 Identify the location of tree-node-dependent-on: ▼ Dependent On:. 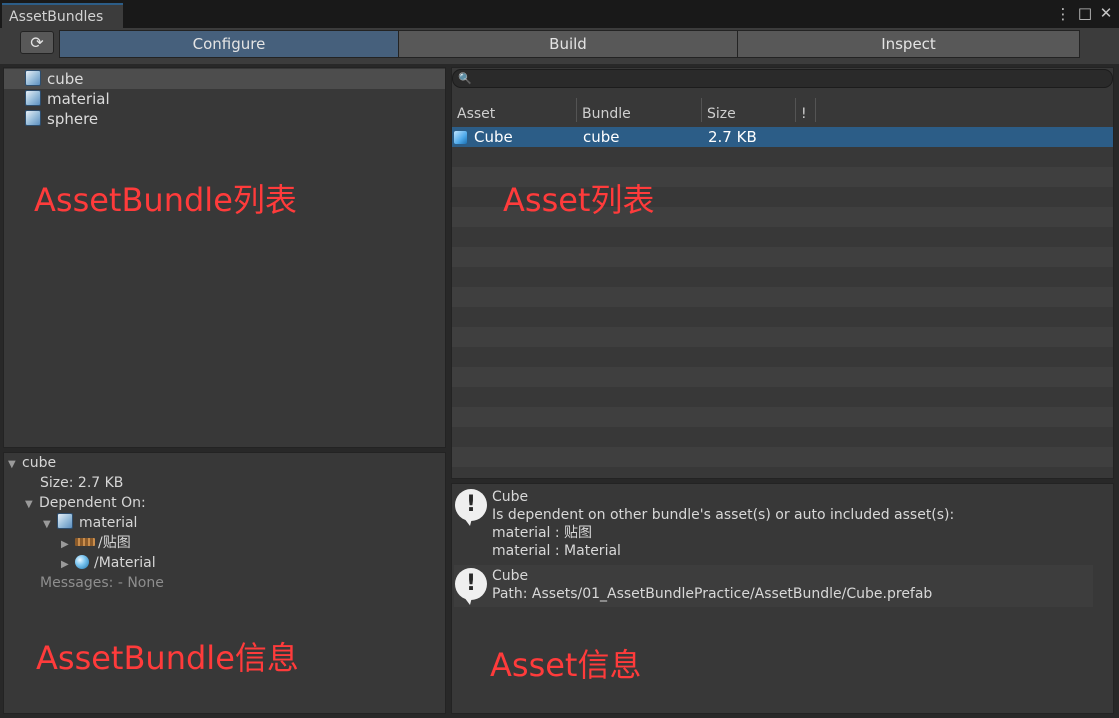
(85, 504).